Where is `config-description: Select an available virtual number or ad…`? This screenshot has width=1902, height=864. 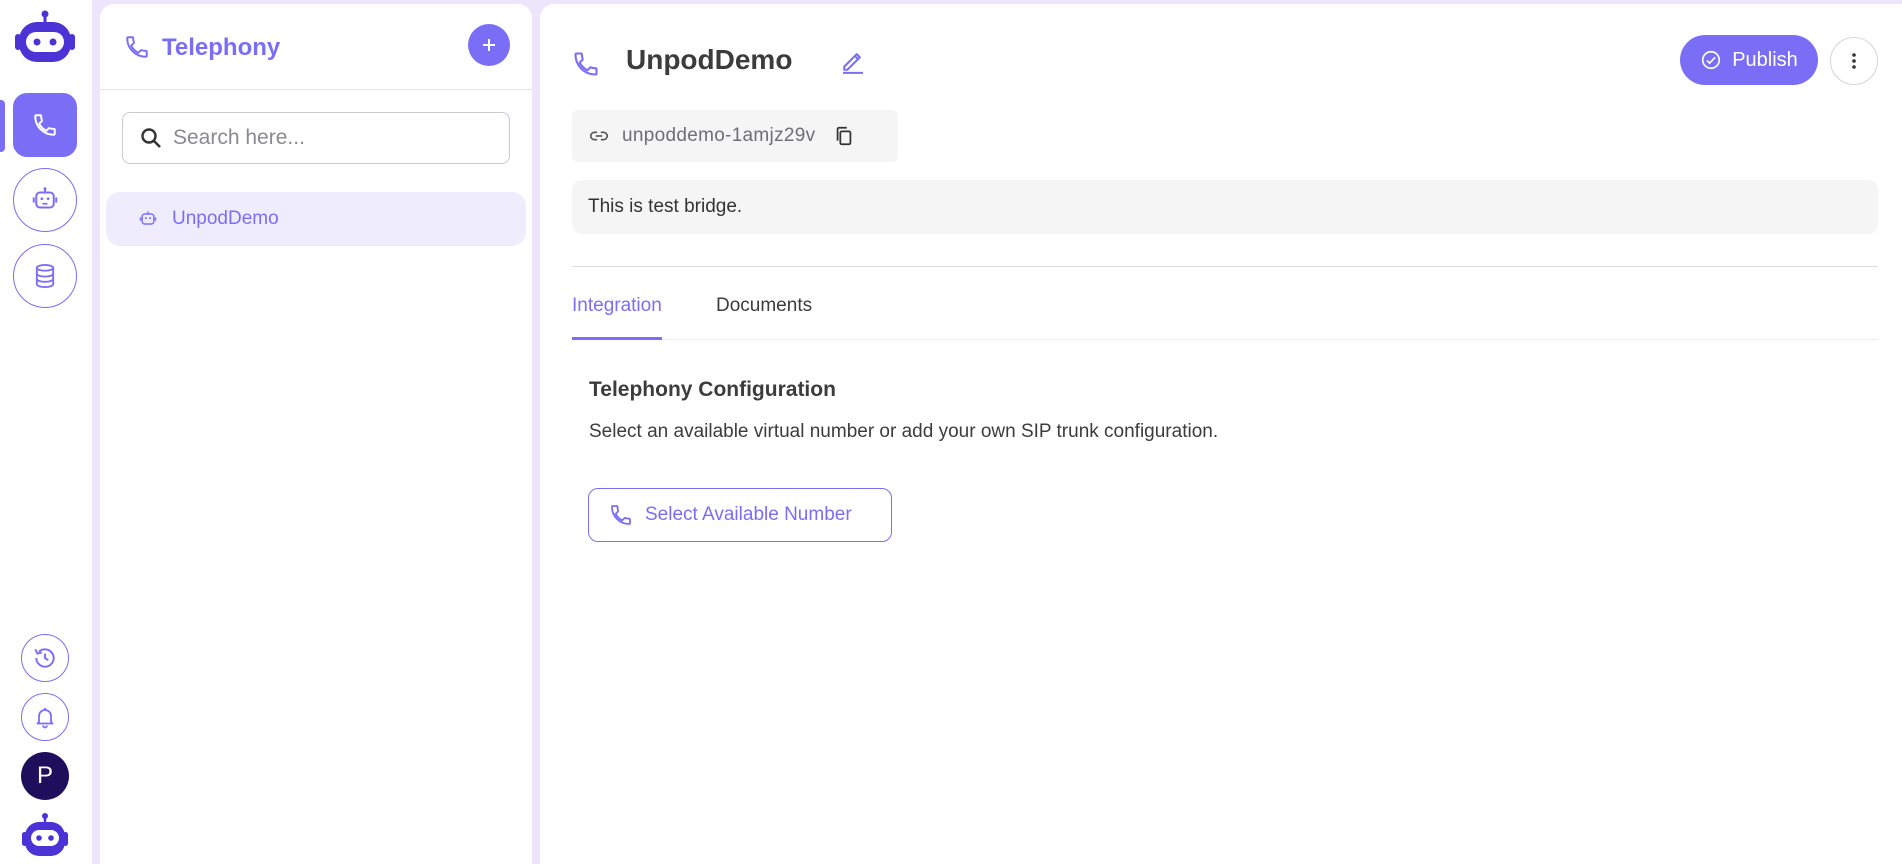
config-description: Select an available virtual number or ad… is located at coordinates (904, 431).